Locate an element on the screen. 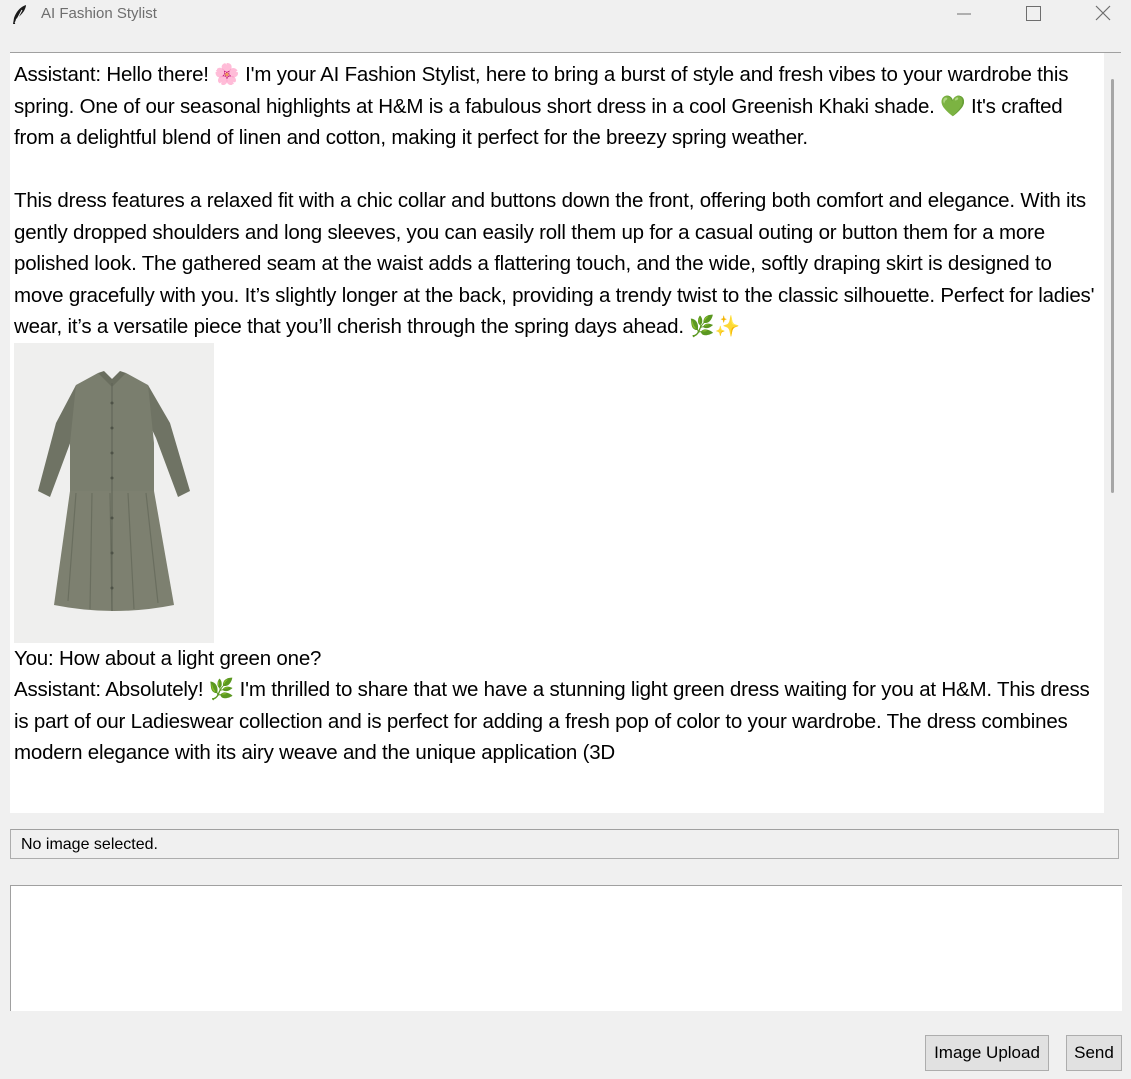 This screenshot has height=1079, width=1131. dress-image is located at coordinates (114, 492).